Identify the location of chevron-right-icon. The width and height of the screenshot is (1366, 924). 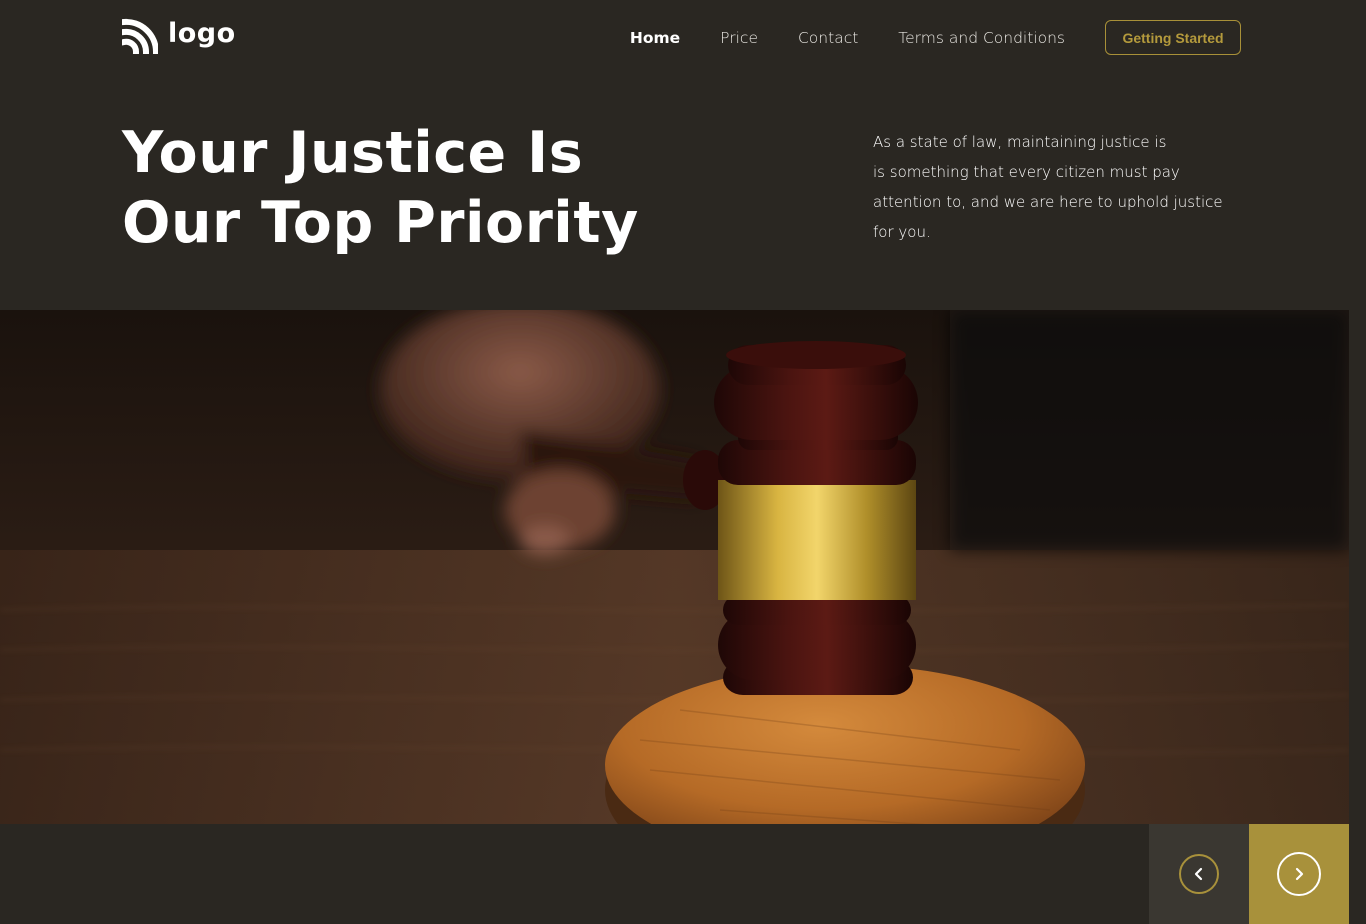
(1299, 874).